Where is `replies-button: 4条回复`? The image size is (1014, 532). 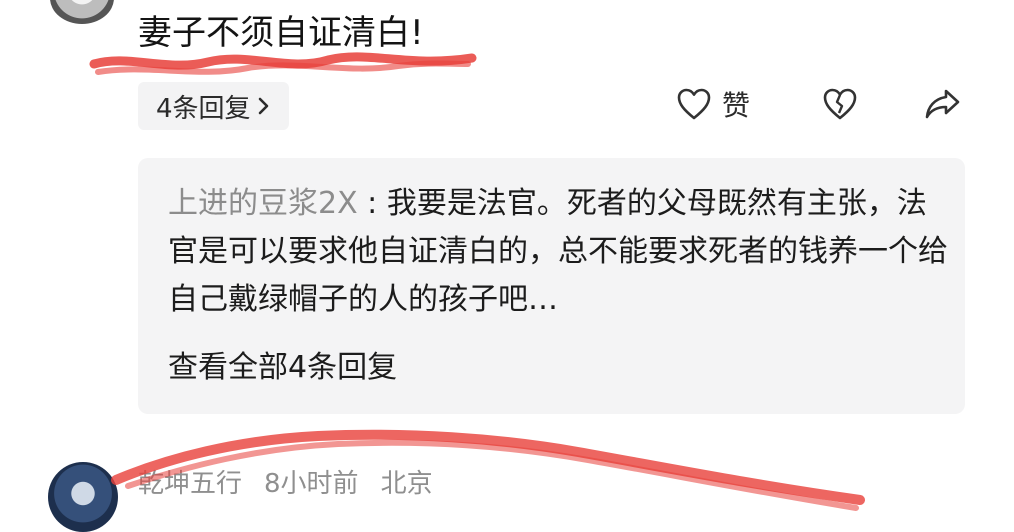 replies-button: 4条回复 is located at coordinates (213, 106).